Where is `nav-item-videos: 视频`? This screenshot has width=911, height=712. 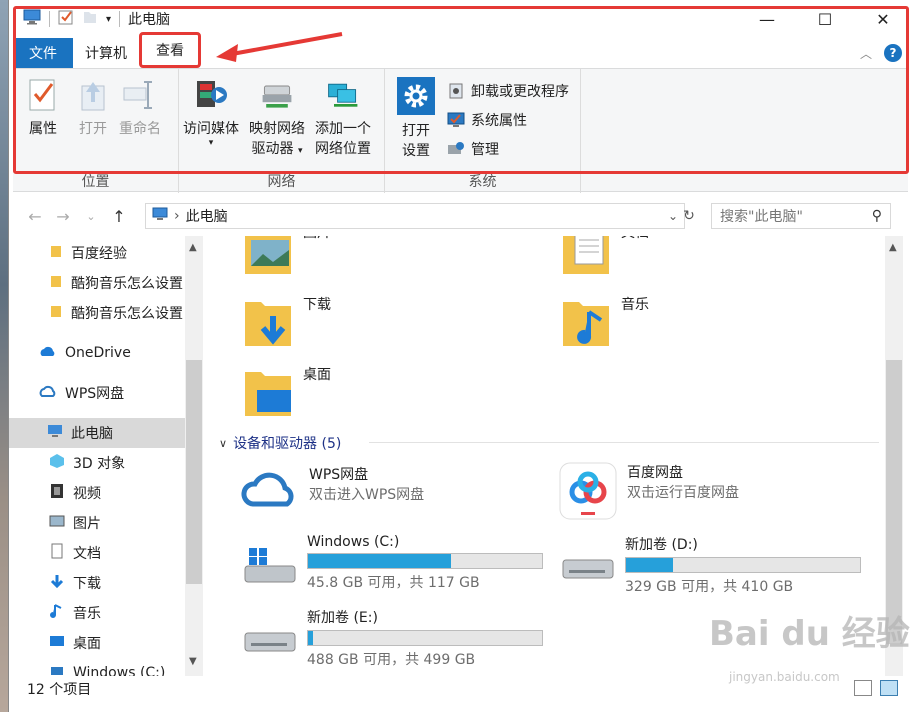
nav-item-videos: 视频 is located at coordinates (127, 493).